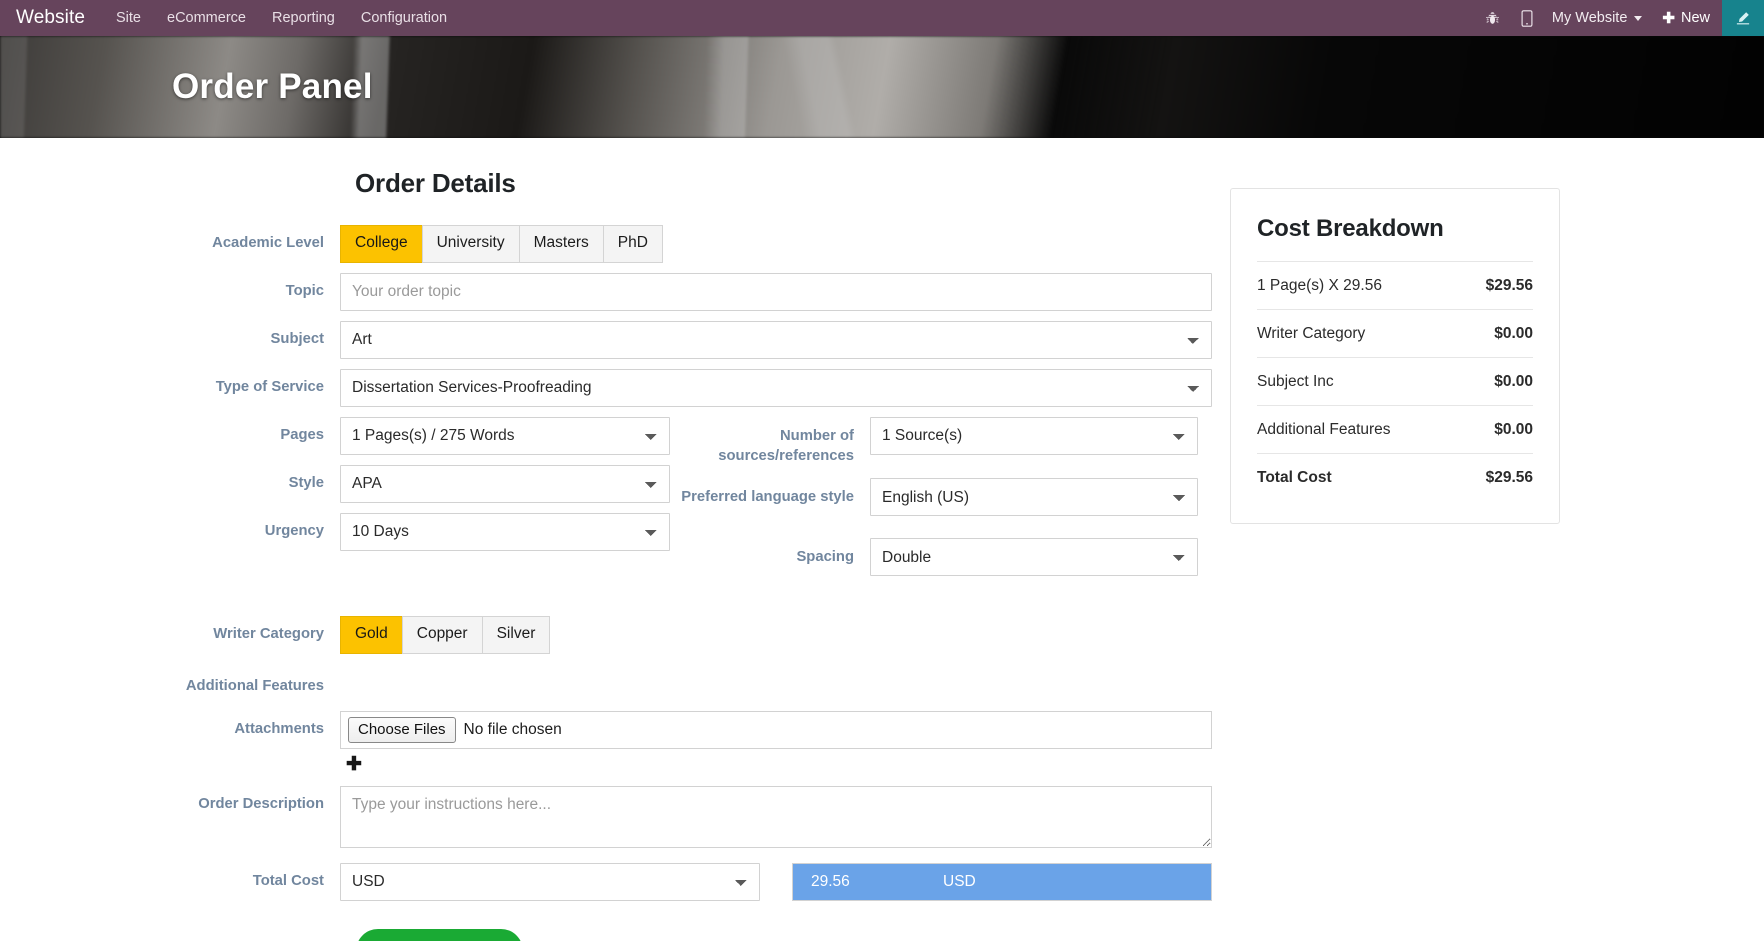 This screenshot has height=941, width=1764. I want to click on add-attachment-icon: ✚, so click(788, 764).